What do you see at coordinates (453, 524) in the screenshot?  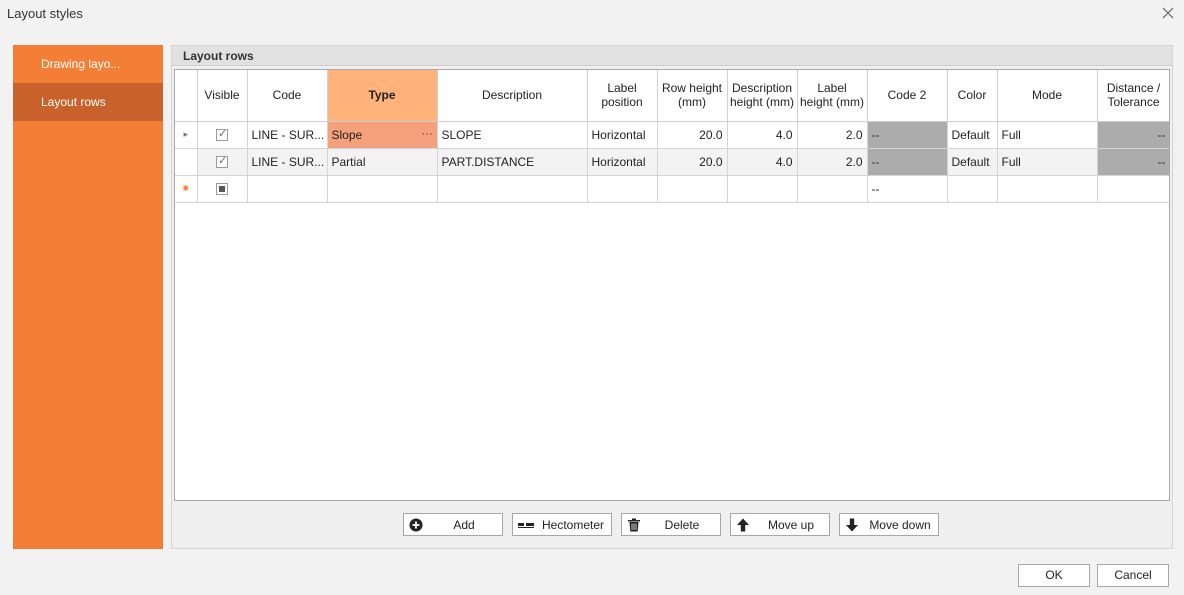 I see `add-button: Add` at bounding box center [453, 524].